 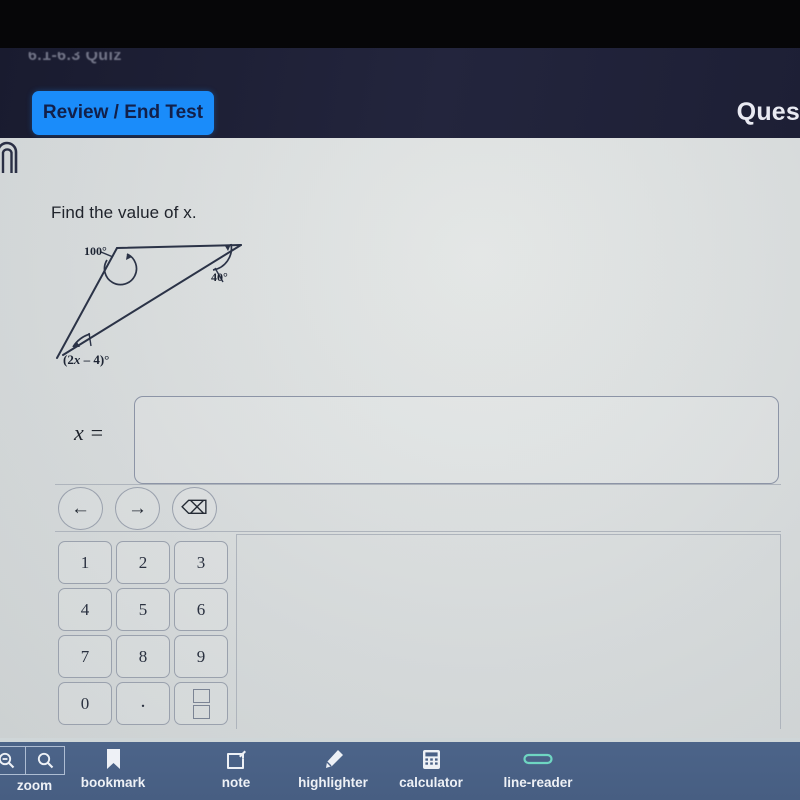 I want to click on backspace-button: ⌫, so click(x=194, y=508).